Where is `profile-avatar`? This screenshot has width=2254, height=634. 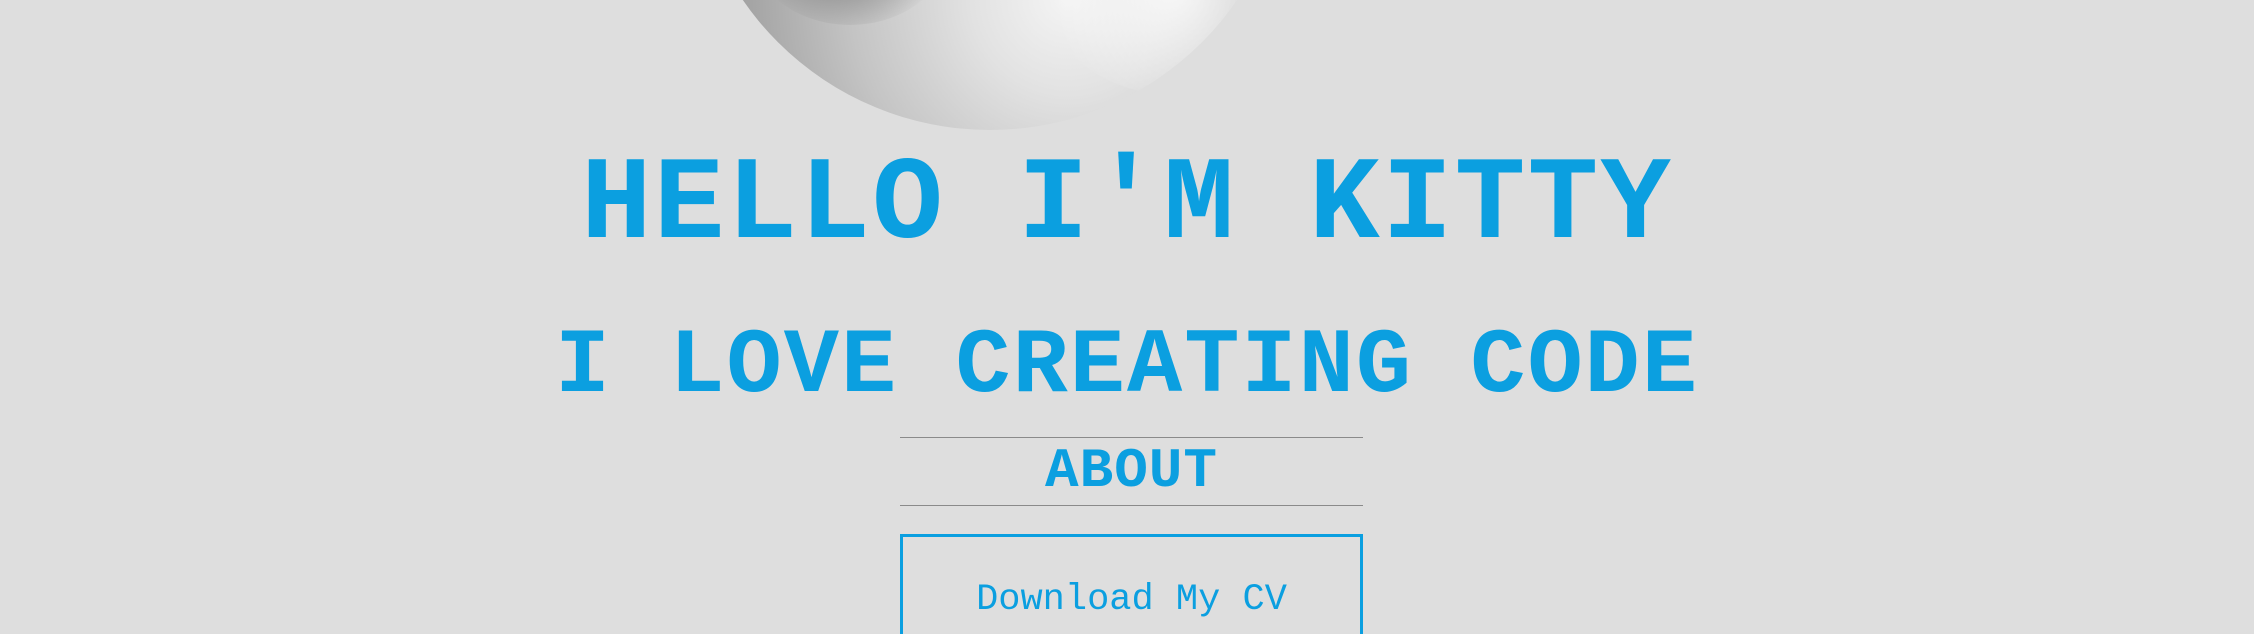
profile-avatar is located at coordinates (990, 65).